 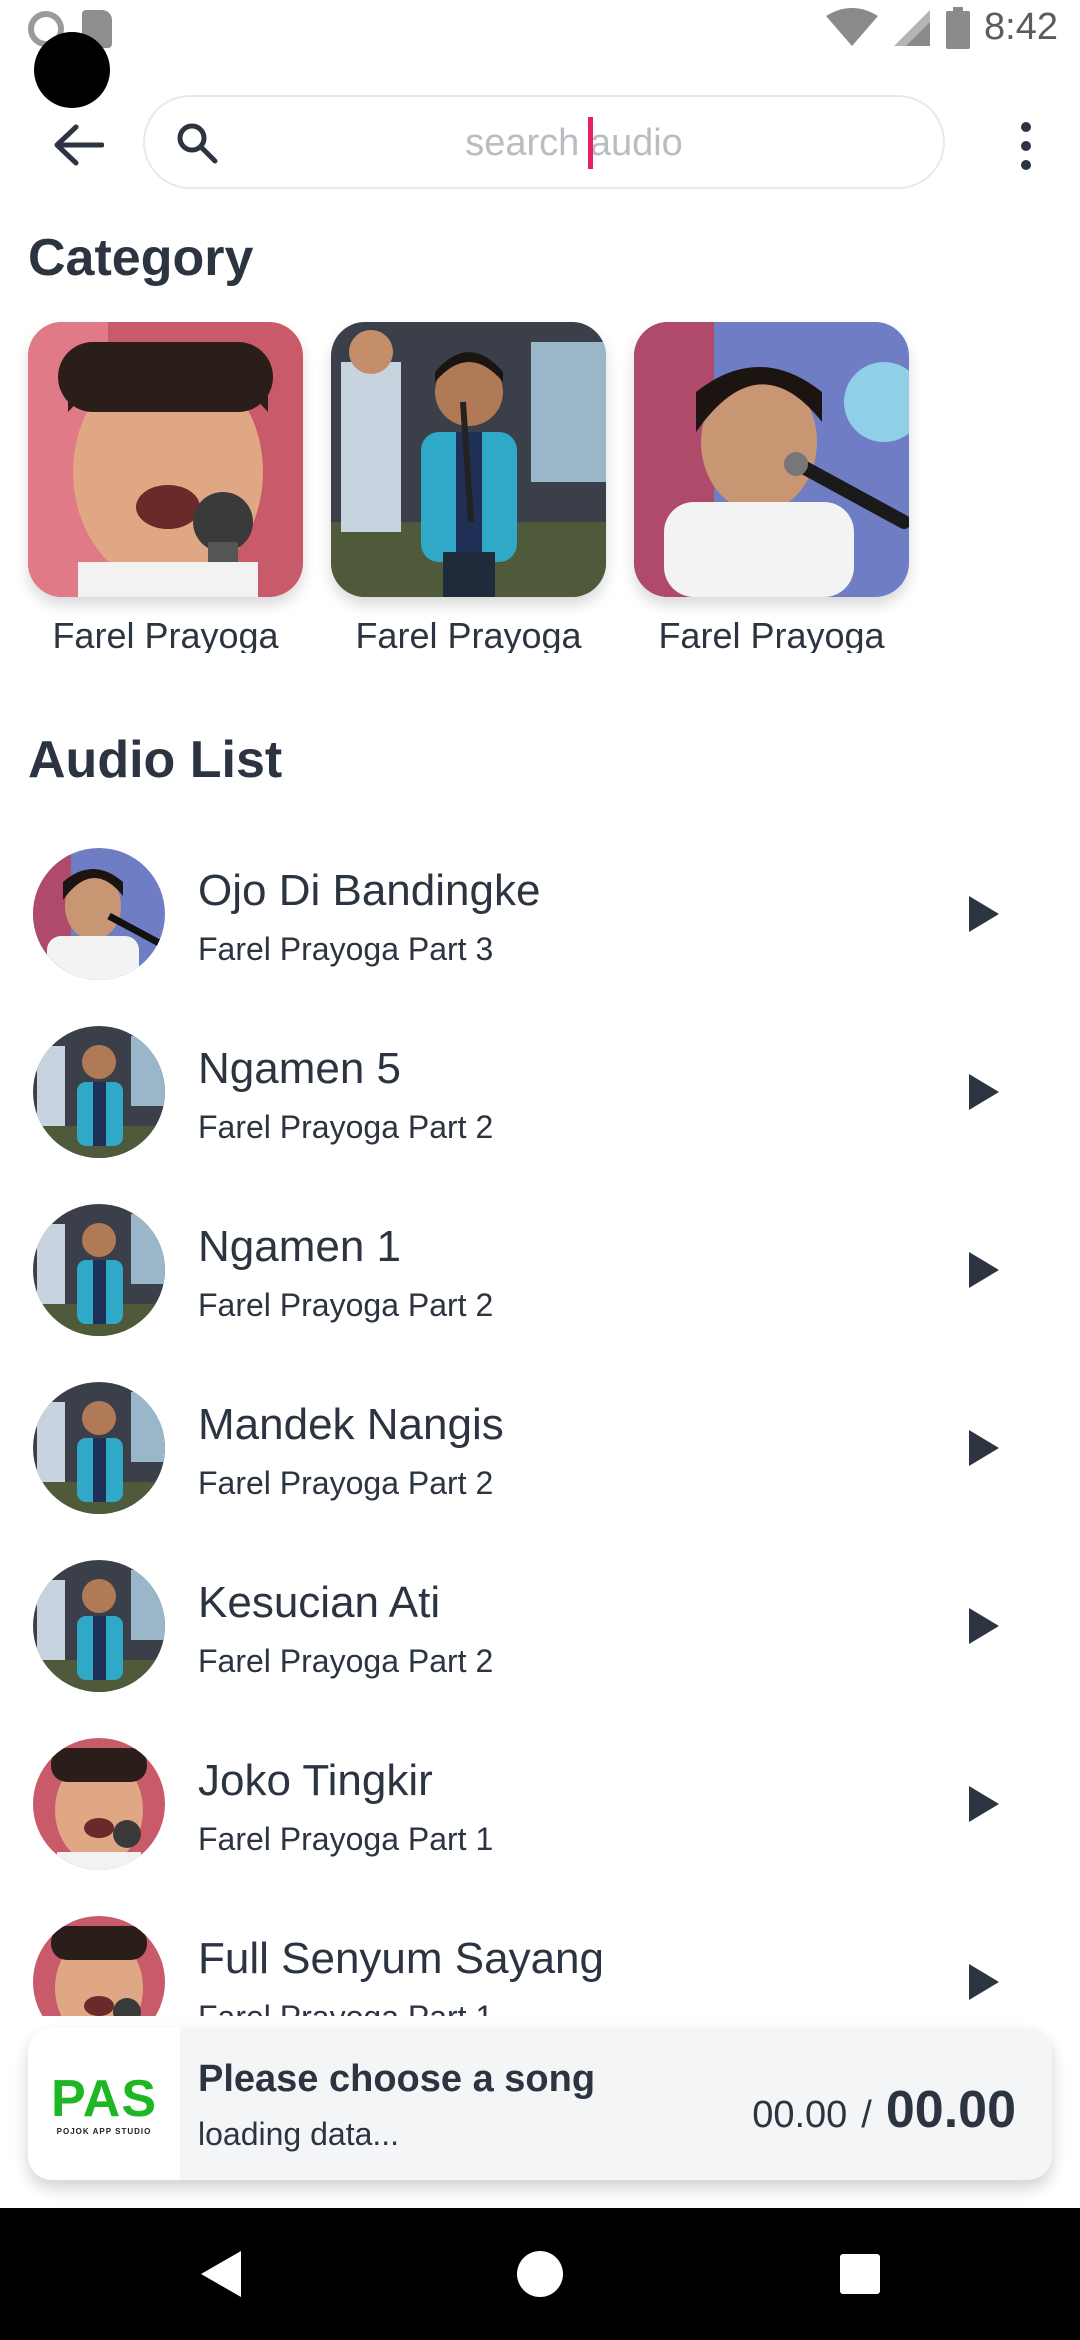 What do you see at coordinates (540, 1637) in the screenshot?
I see `audio-list-item: Kesucian Ati Farel Prayoga Part 2` at bounding box center [540, 1637].